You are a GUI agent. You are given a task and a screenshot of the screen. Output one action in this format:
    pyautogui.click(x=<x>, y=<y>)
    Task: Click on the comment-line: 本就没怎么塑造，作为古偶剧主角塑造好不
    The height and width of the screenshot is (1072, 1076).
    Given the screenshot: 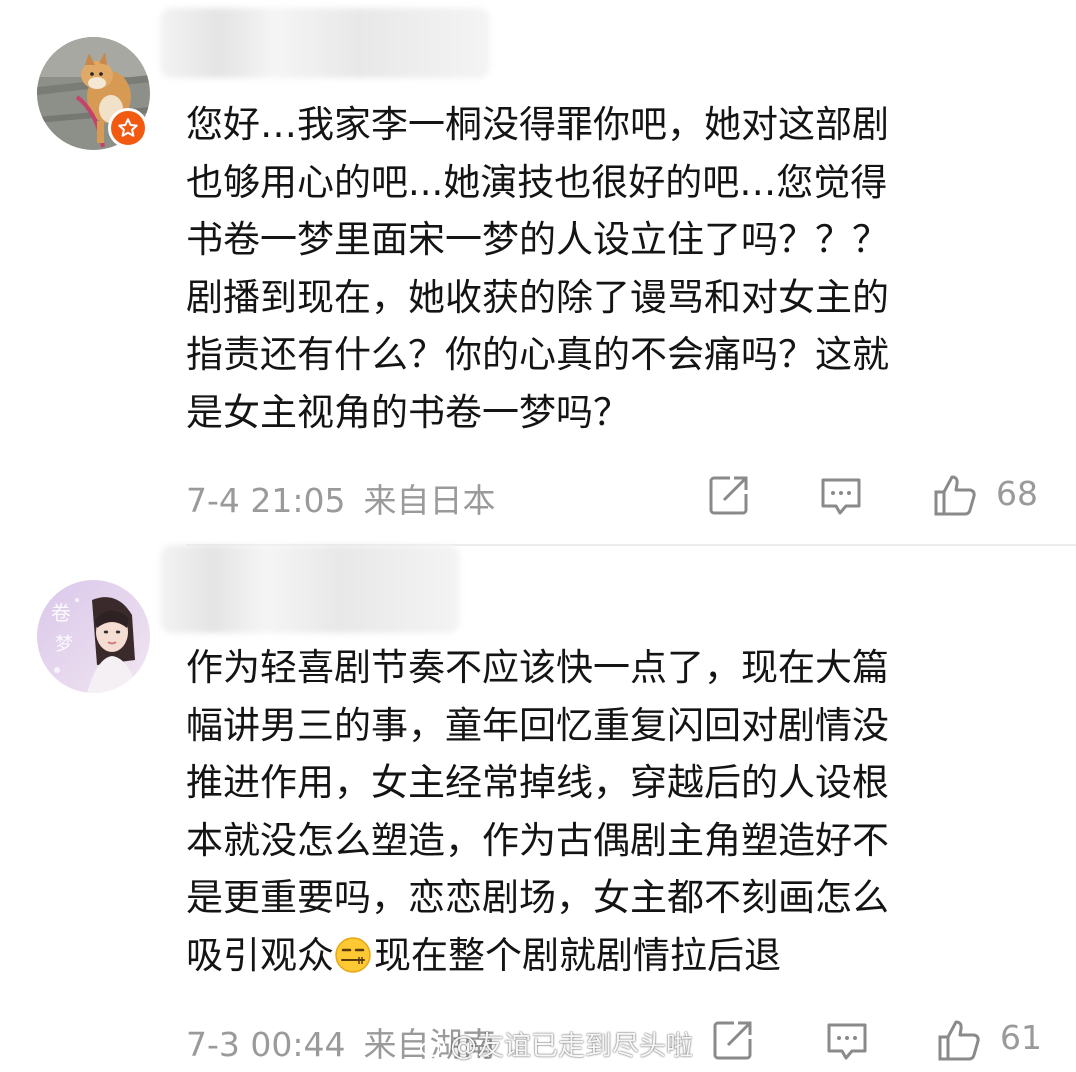 What is the action you would take?
    pyautogui.click(x=537, y=840)
    